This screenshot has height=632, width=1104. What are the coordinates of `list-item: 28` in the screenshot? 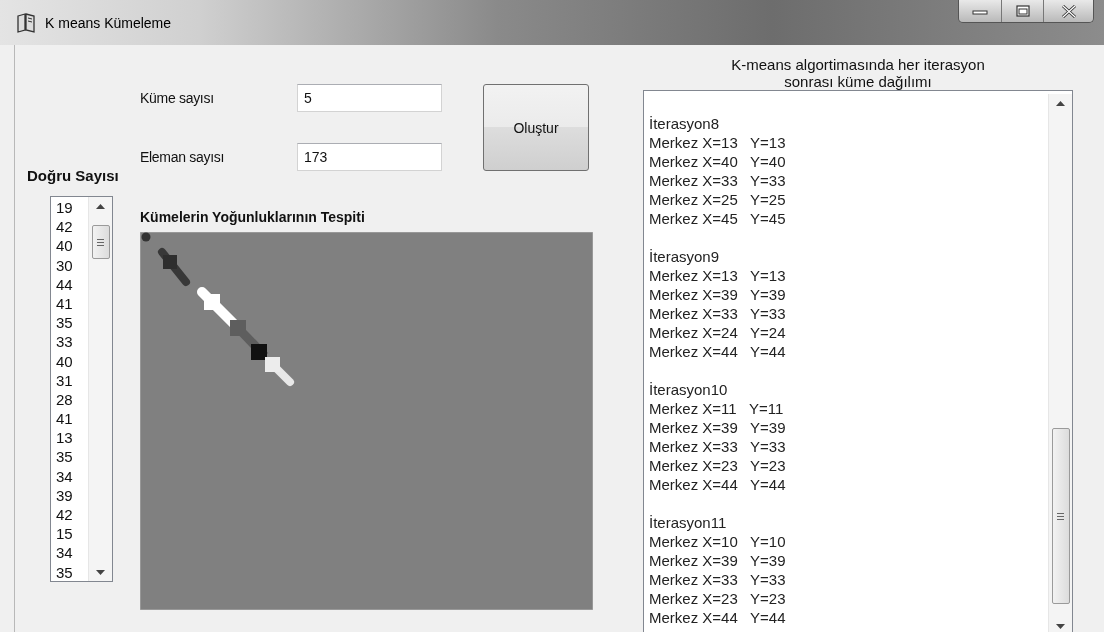 It's located at (72, 399).